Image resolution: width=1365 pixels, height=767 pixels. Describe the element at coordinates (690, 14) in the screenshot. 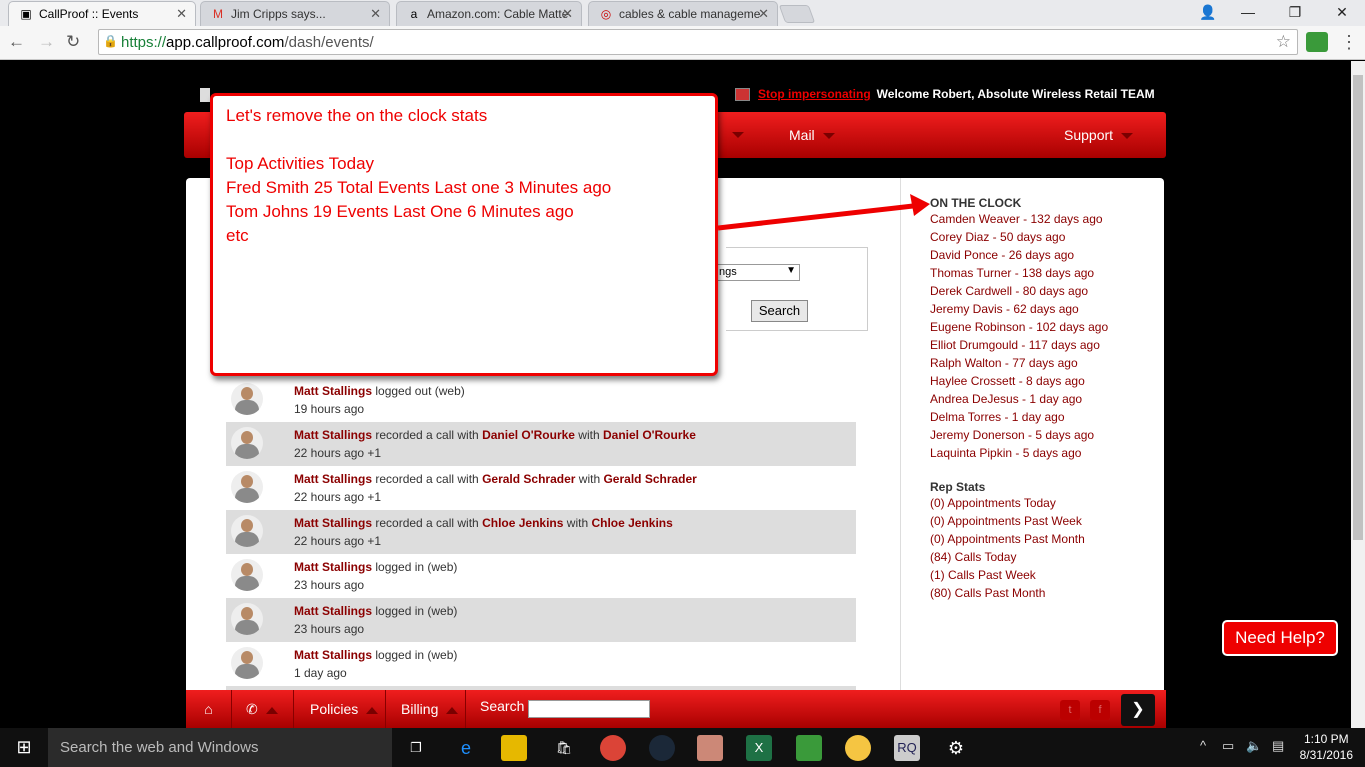

I see `tab-title: cables & cable manageme` at that location.